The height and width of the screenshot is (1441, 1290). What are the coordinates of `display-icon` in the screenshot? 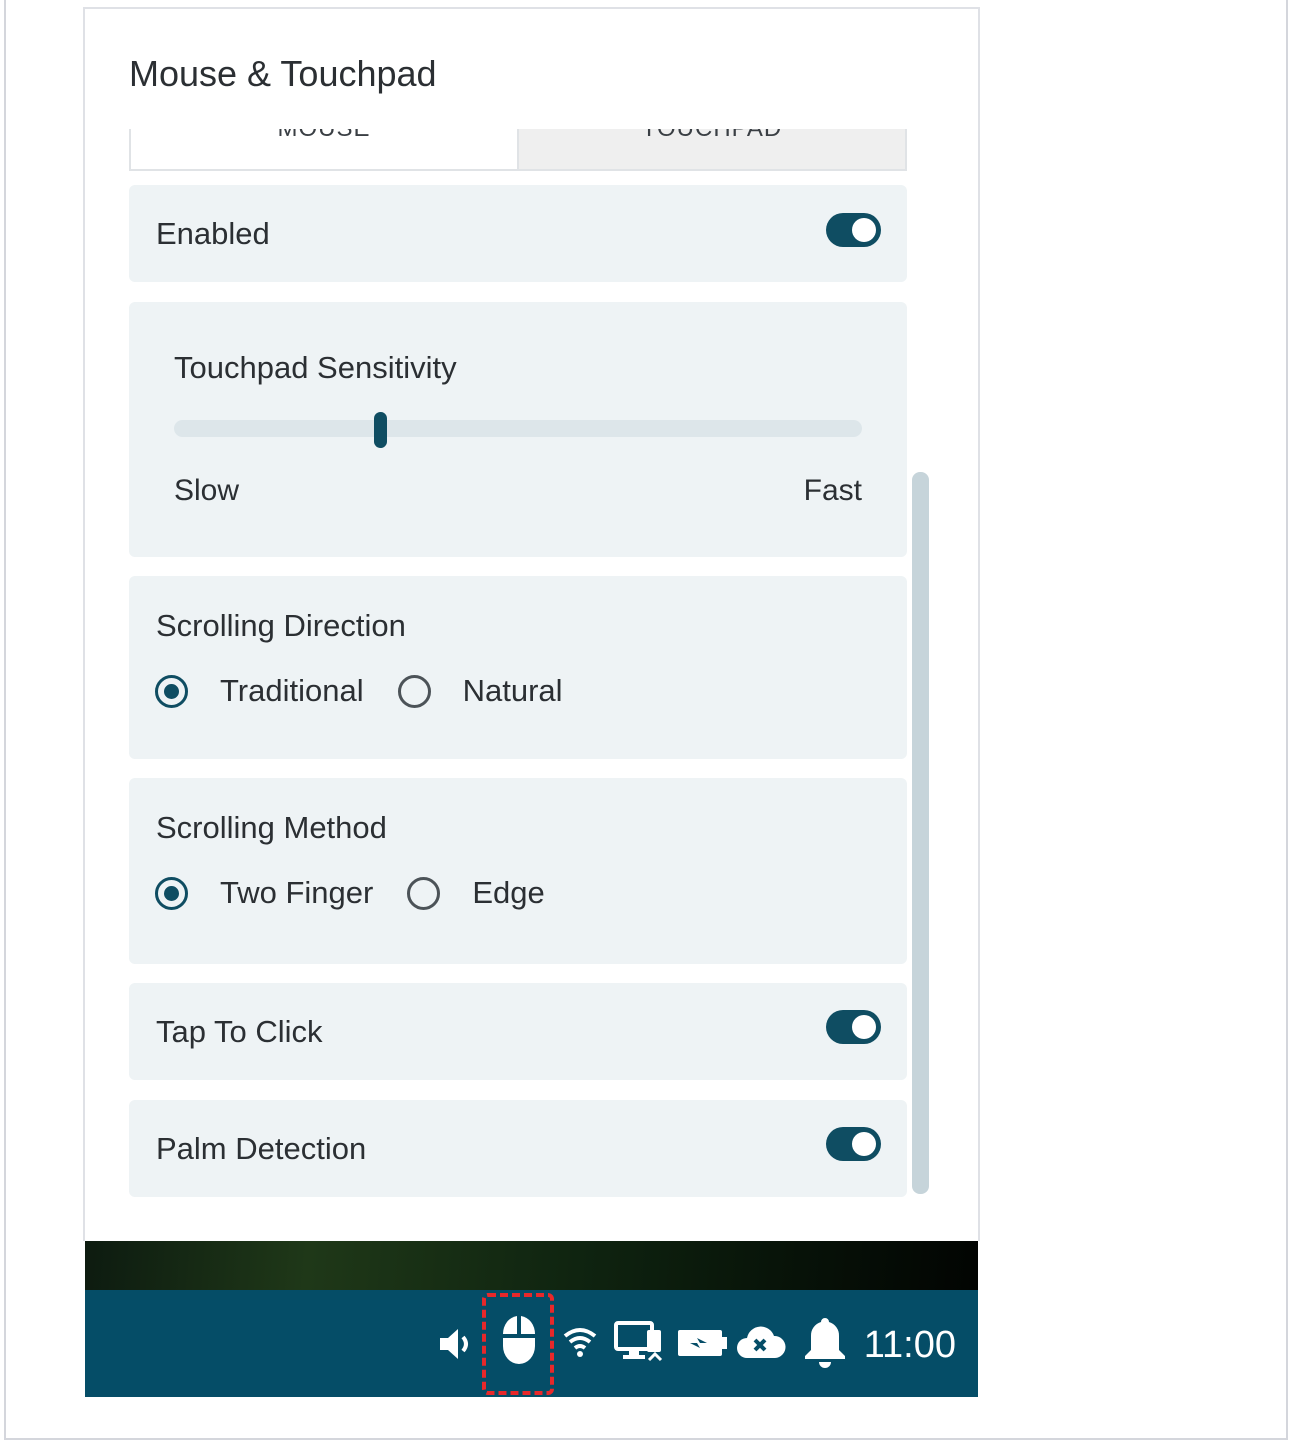 It's located at (639, 1342).